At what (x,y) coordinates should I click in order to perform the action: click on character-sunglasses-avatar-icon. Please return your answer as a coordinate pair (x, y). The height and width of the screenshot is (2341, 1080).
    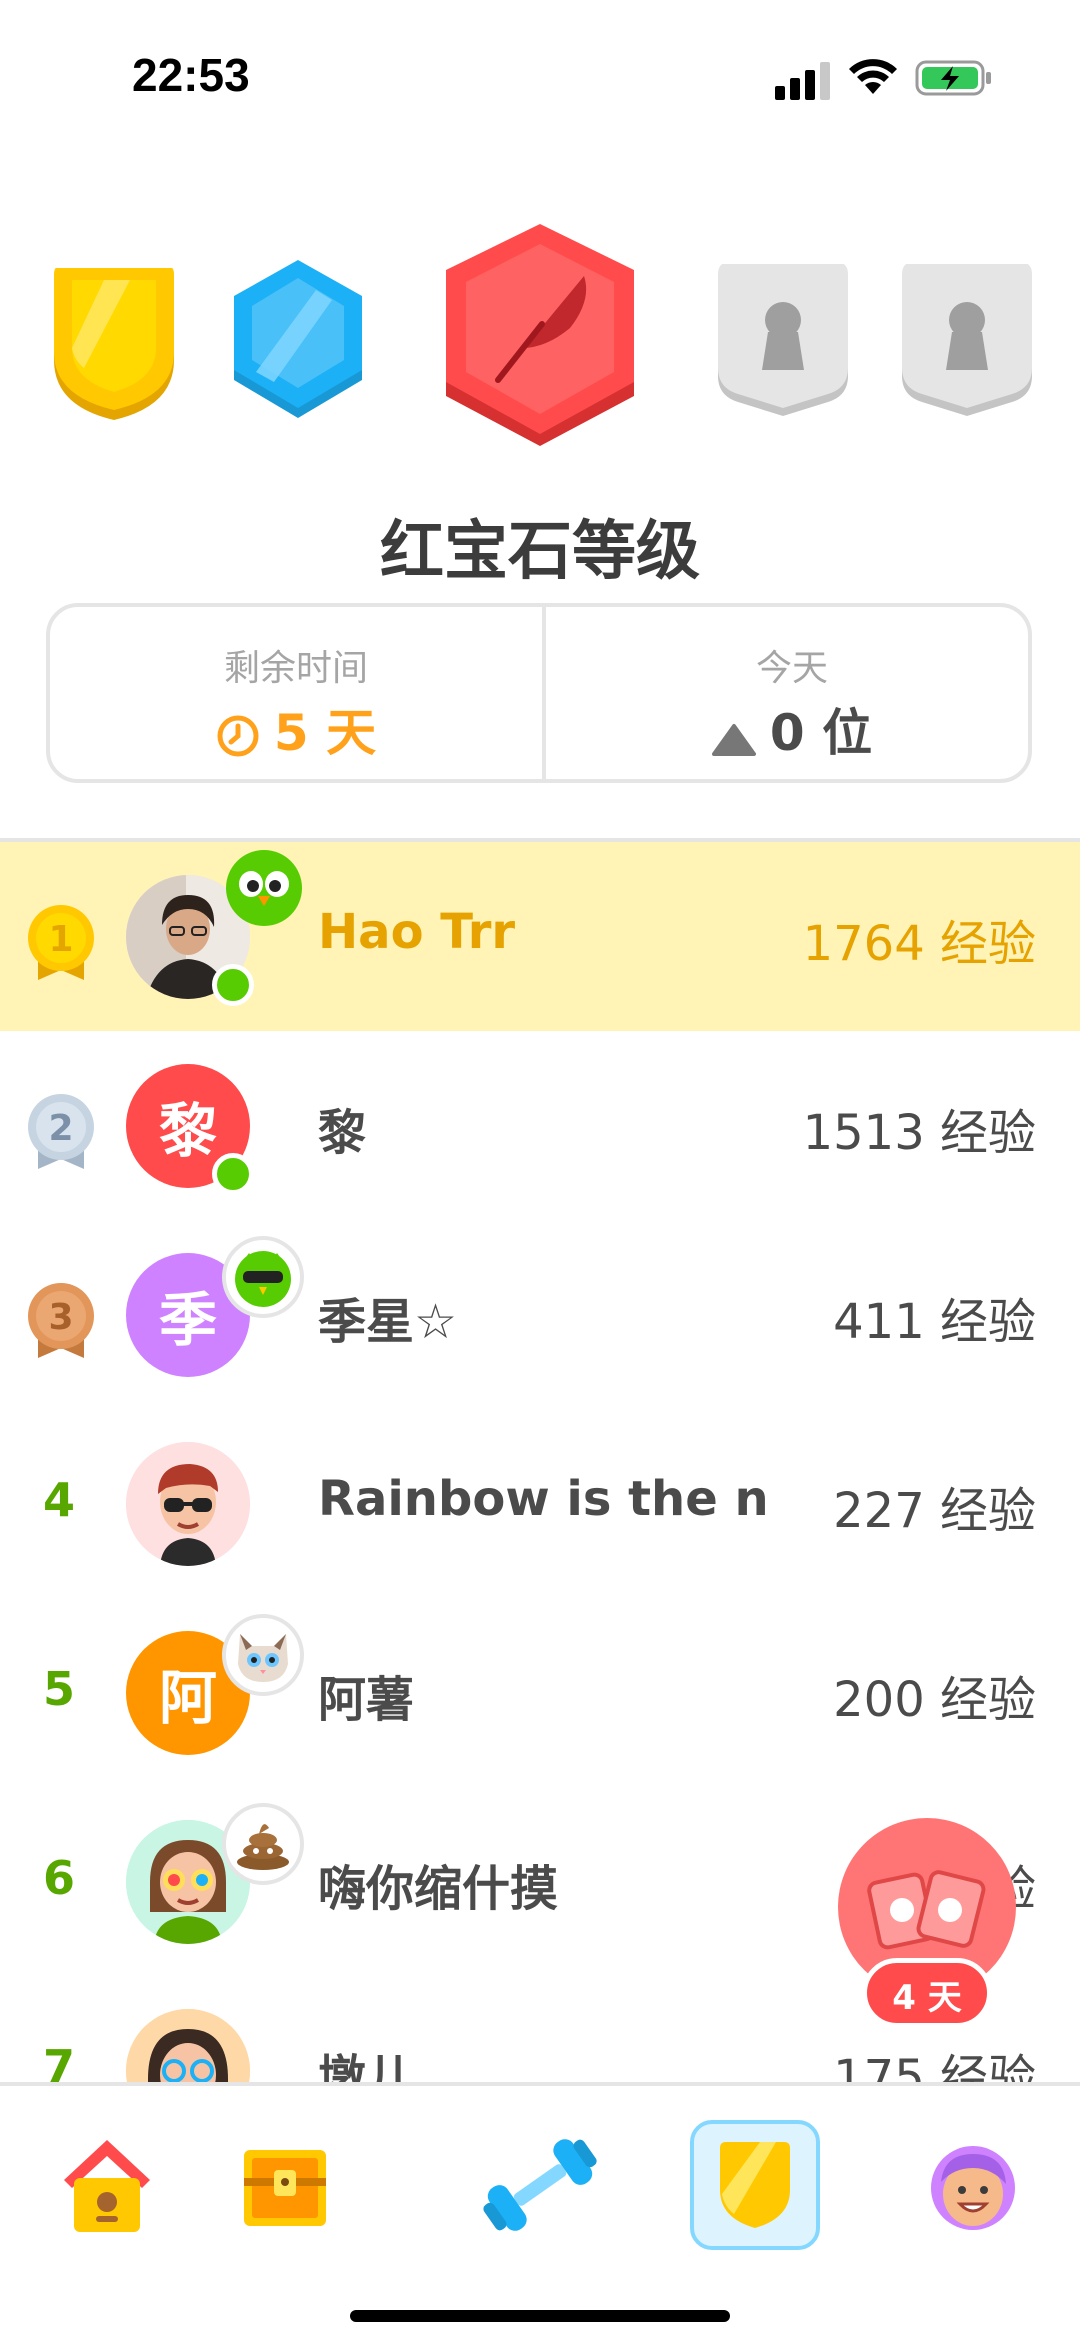
    Looking at the image, I should click on (188, 1504).